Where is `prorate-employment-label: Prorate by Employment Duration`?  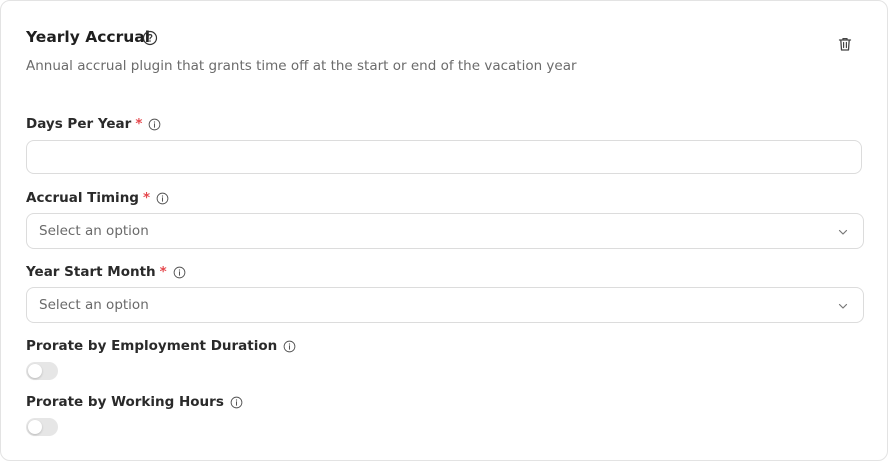 prorate-employment-label: Prorate by Employment Duration is located at coordinates (161, 346).